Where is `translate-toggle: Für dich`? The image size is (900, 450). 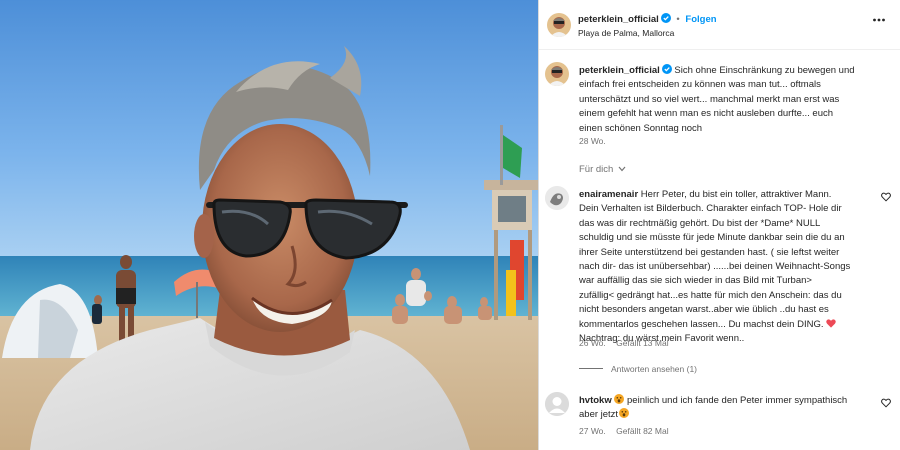 translate-toggle: Für dich is located at coordinates (602, 169).